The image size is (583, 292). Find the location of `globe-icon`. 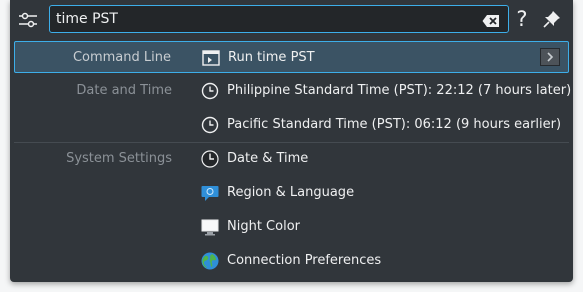

globe-icon is located at coordinates (210, 261).